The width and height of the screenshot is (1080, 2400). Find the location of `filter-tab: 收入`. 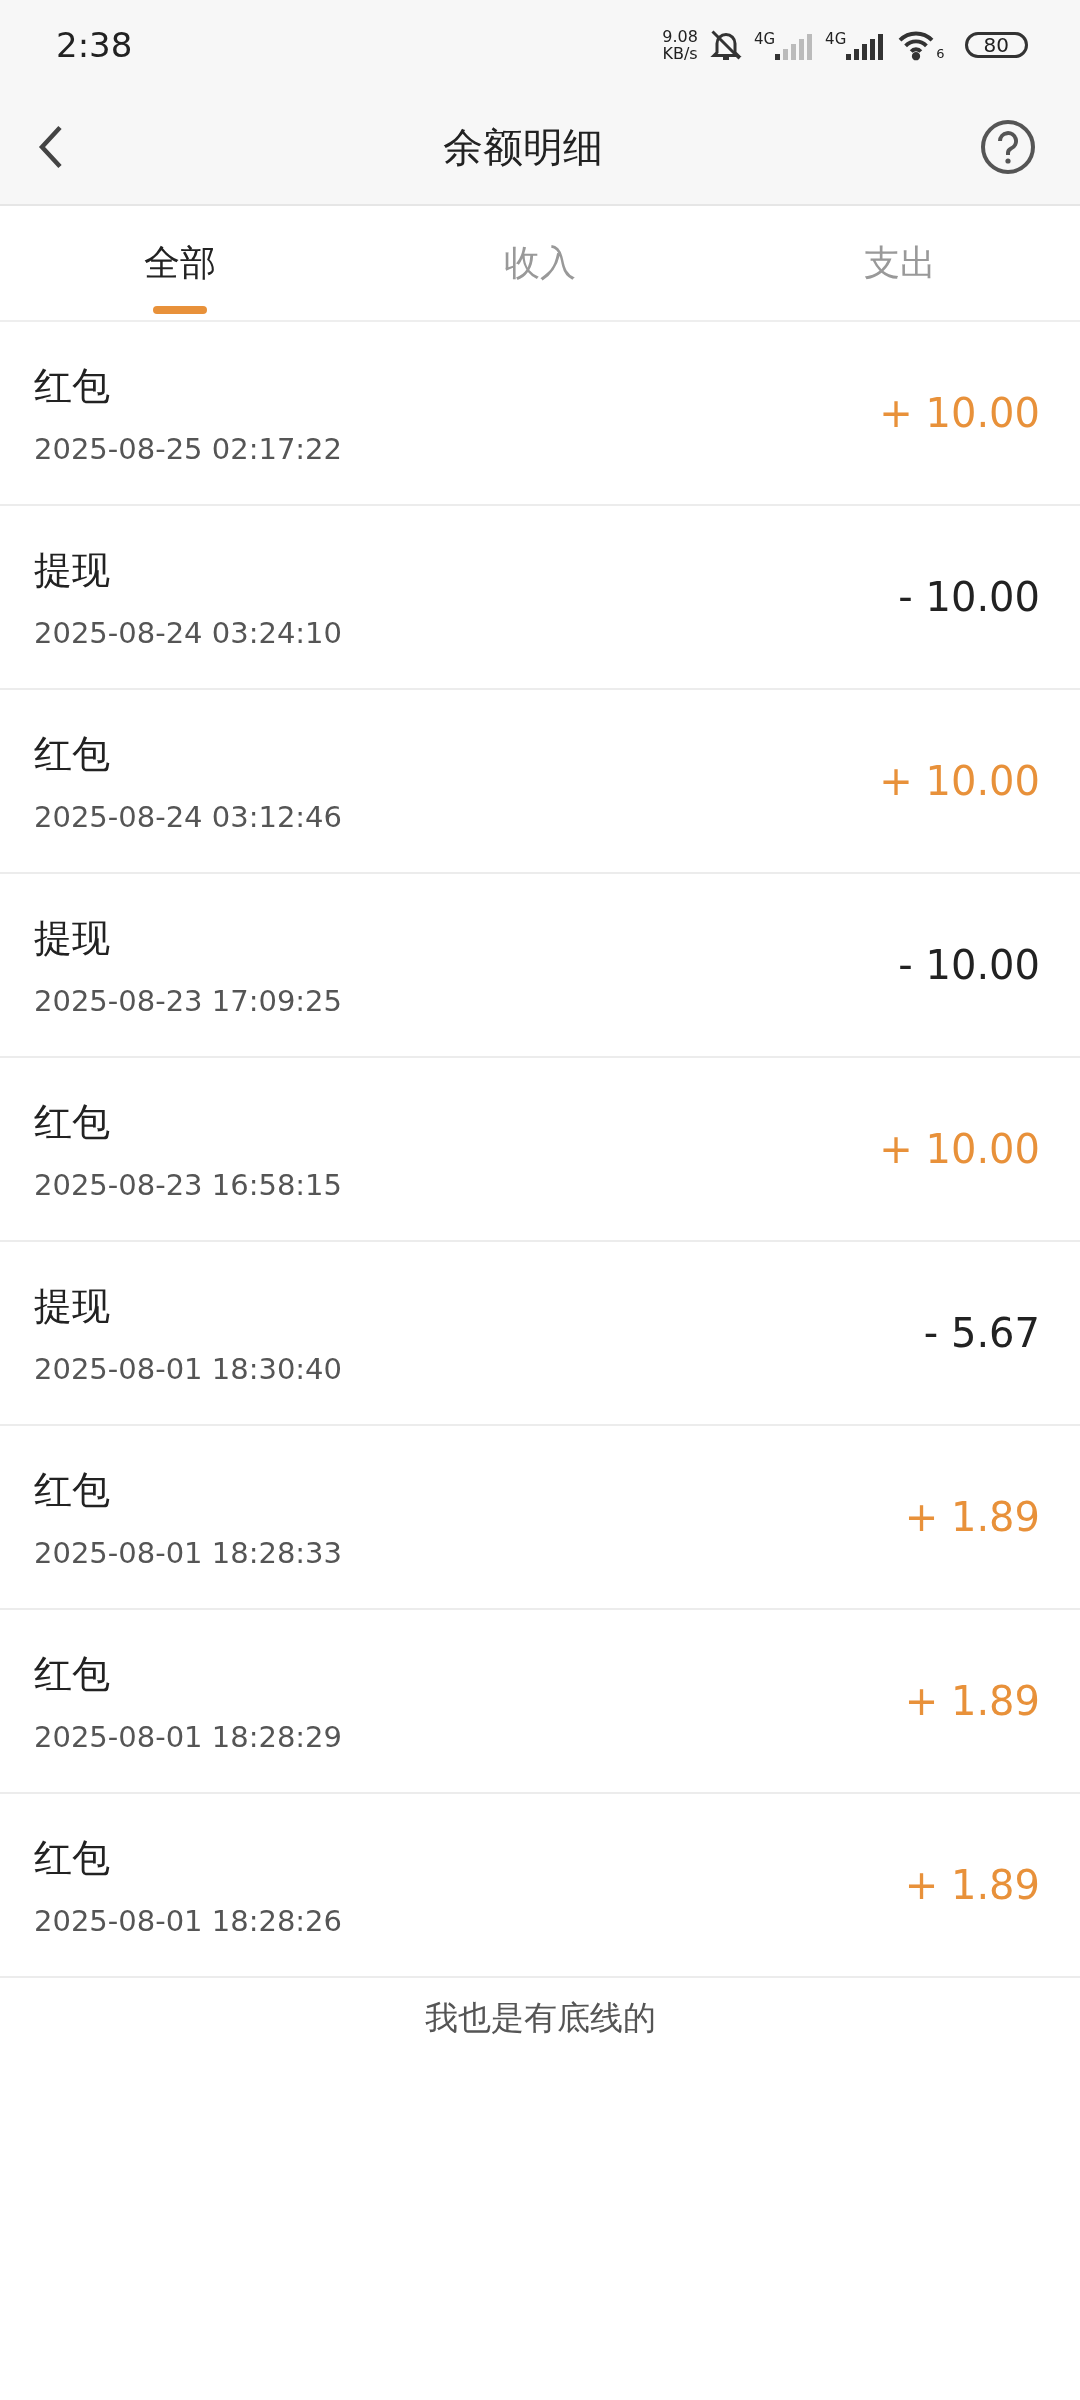

filter-tab: 收入 is located at coordinates (540, 263).